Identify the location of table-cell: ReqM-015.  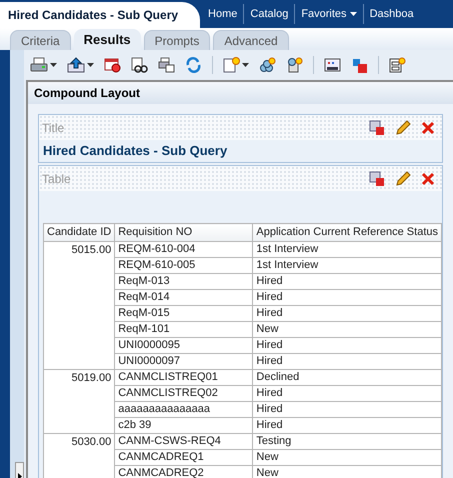
(183, 313).